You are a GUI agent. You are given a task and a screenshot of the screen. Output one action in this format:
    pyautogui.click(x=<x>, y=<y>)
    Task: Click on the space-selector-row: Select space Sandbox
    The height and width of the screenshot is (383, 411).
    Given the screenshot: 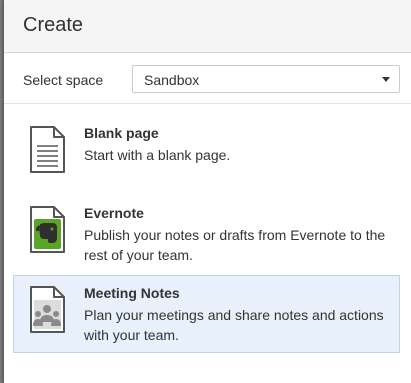 What is the action you would take?
    pyautogui.click(x=207, y=78)
    